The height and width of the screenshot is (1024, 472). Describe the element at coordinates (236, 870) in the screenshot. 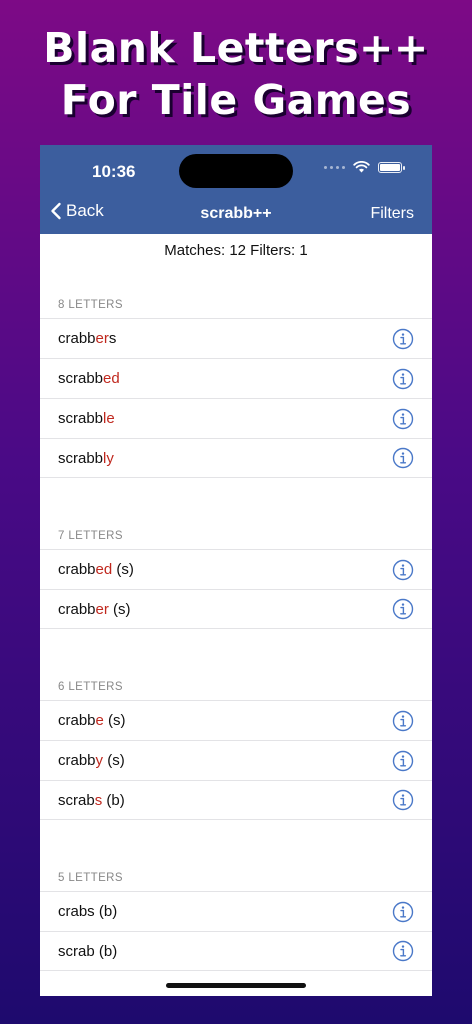

I see `section-header: 5 LETTERS` at that location.